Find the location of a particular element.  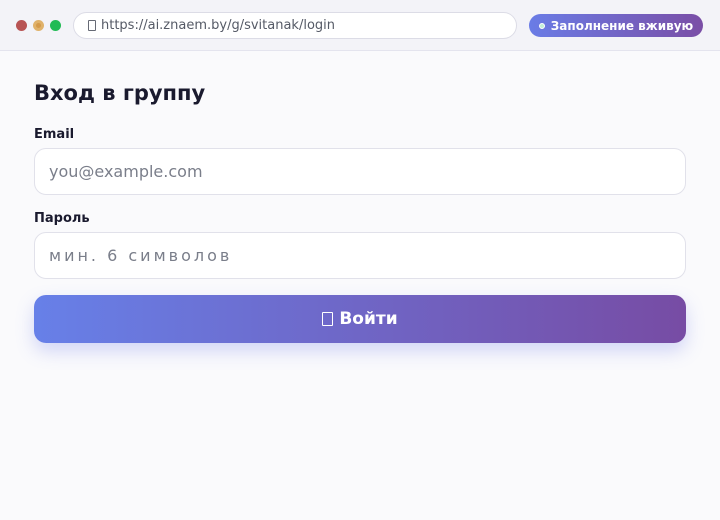

window-maximize-dot is located at coordinates (55, 25).